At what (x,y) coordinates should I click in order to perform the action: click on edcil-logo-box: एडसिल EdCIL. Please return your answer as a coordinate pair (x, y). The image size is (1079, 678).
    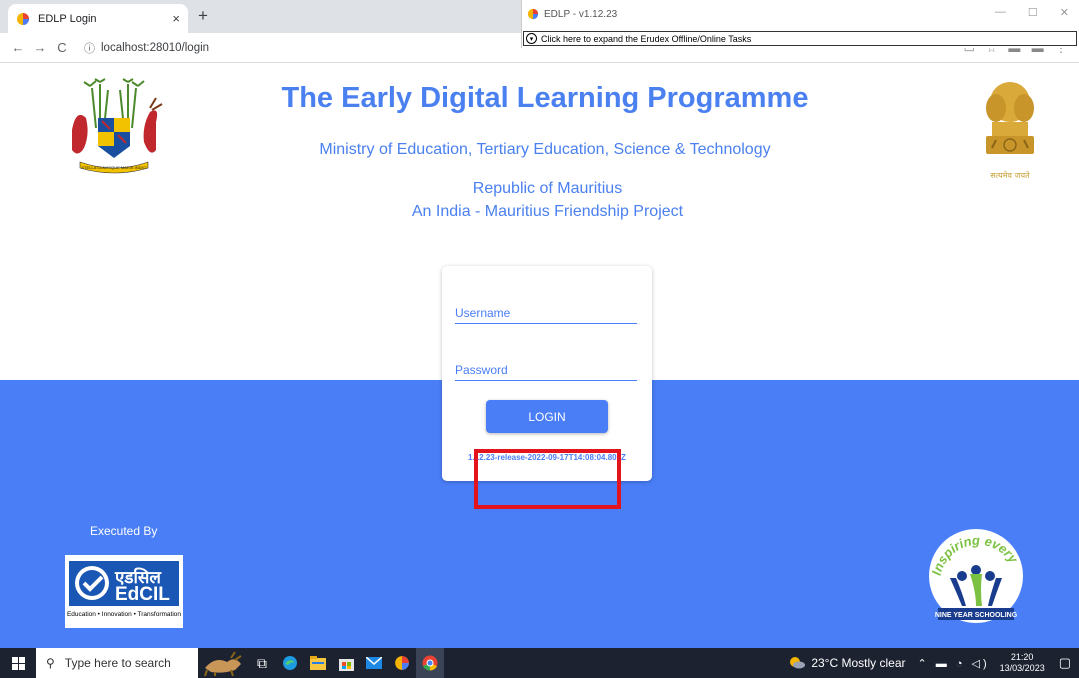
    Looking at the image, I should click on (124, 583).